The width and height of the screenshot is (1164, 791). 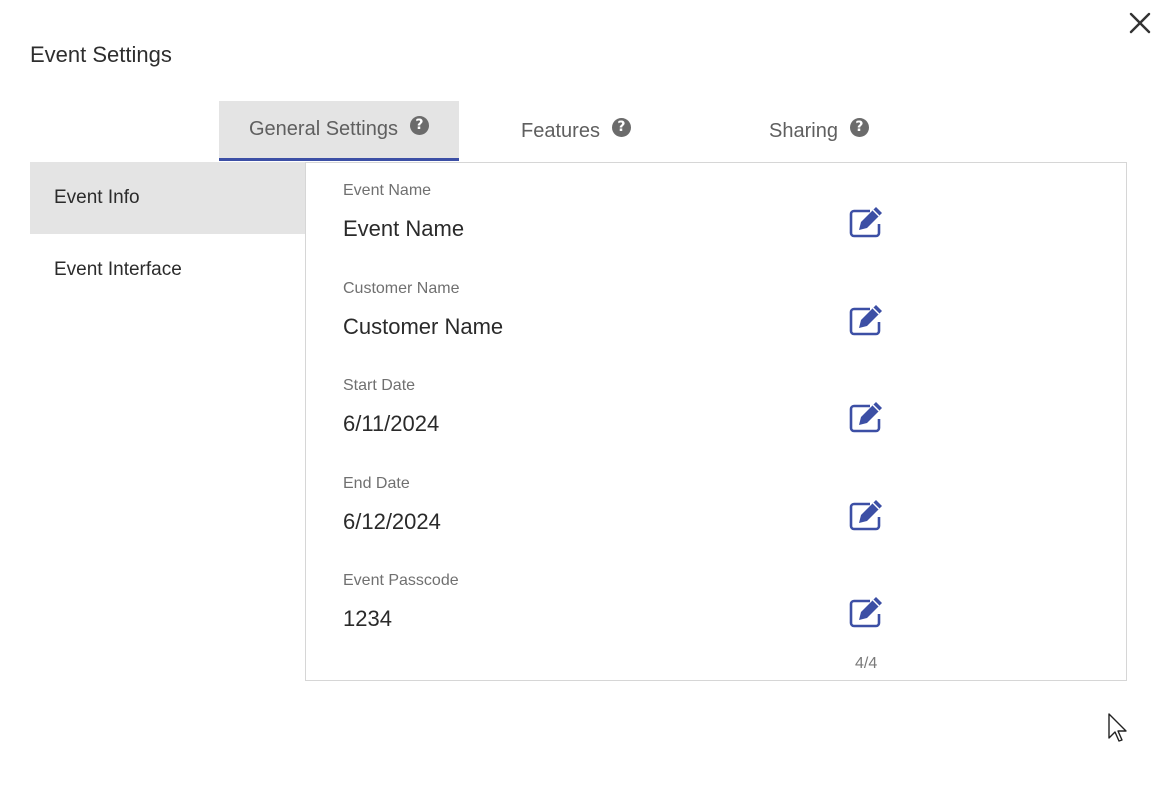 I want to click on close-button, so click(x=1140, y=23).